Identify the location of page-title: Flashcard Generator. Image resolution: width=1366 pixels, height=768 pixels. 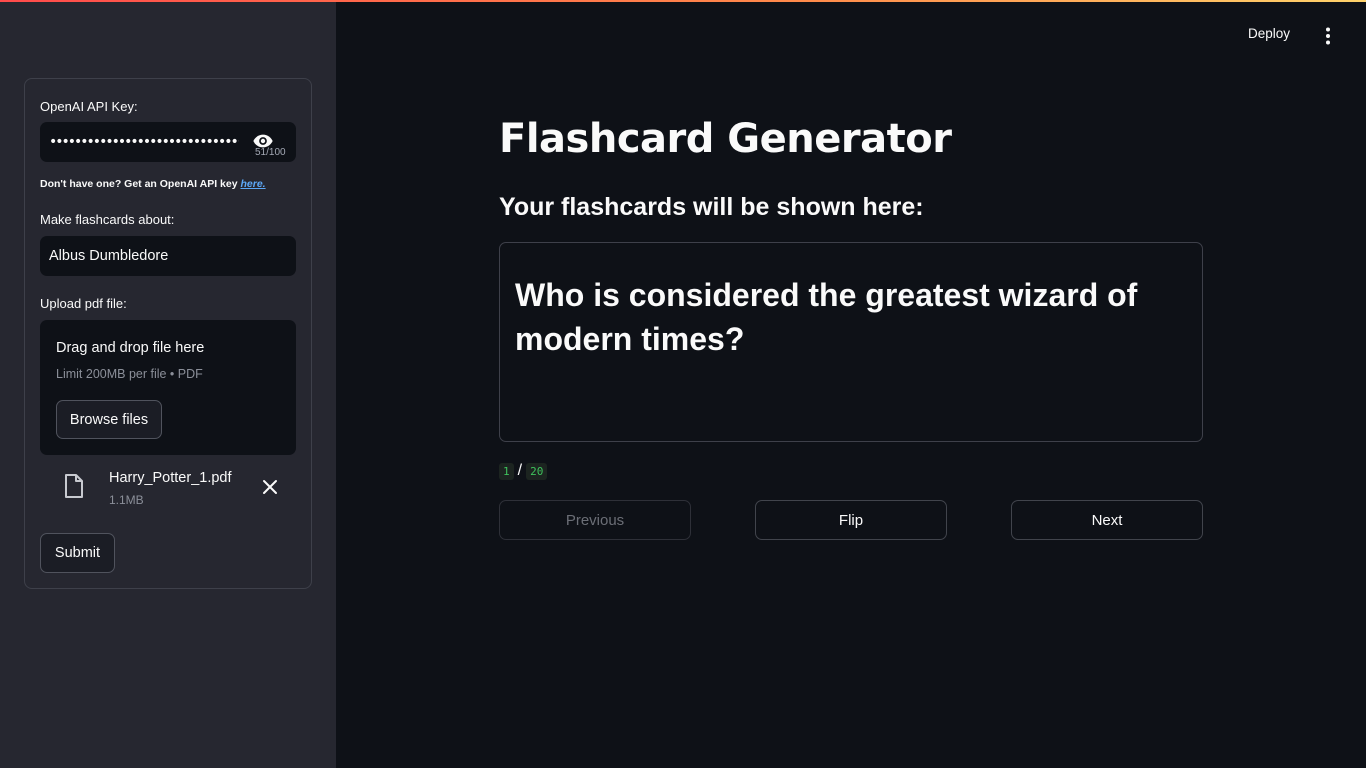
(725, 139).